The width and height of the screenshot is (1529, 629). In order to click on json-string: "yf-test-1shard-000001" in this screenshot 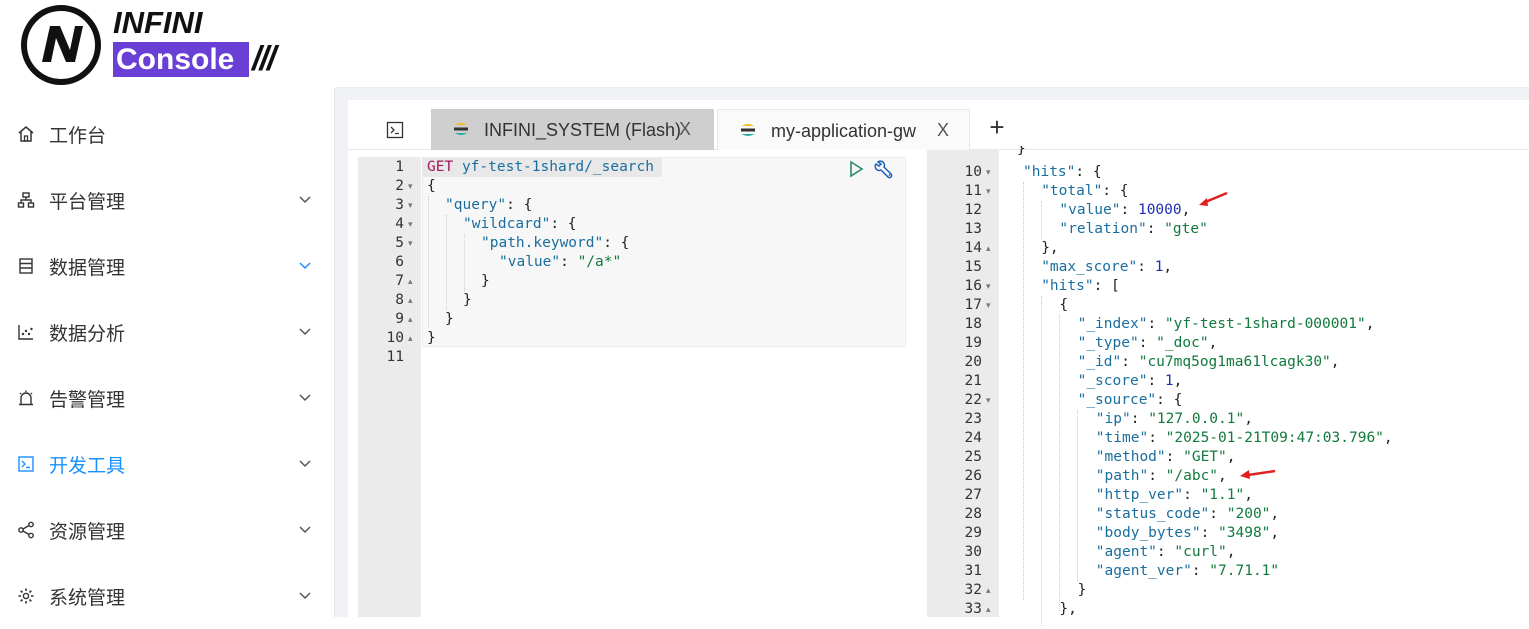, I will do `click(1265, 324)`.